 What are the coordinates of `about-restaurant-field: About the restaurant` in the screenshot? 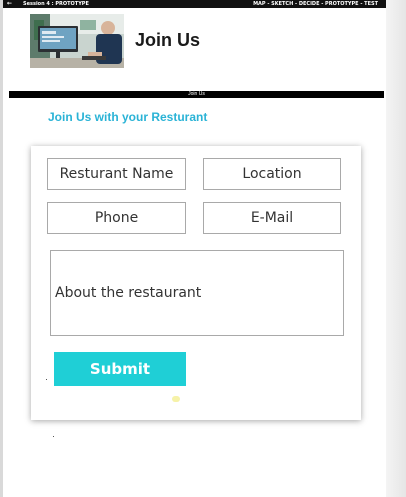 It's located at (197, 293).